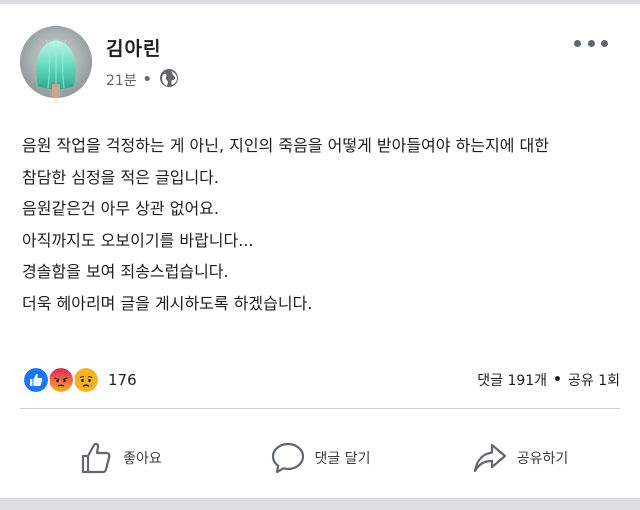  Describe the element at coordinates (122, 380) in the screenshot. I see `reaction-count: 176` at that location.